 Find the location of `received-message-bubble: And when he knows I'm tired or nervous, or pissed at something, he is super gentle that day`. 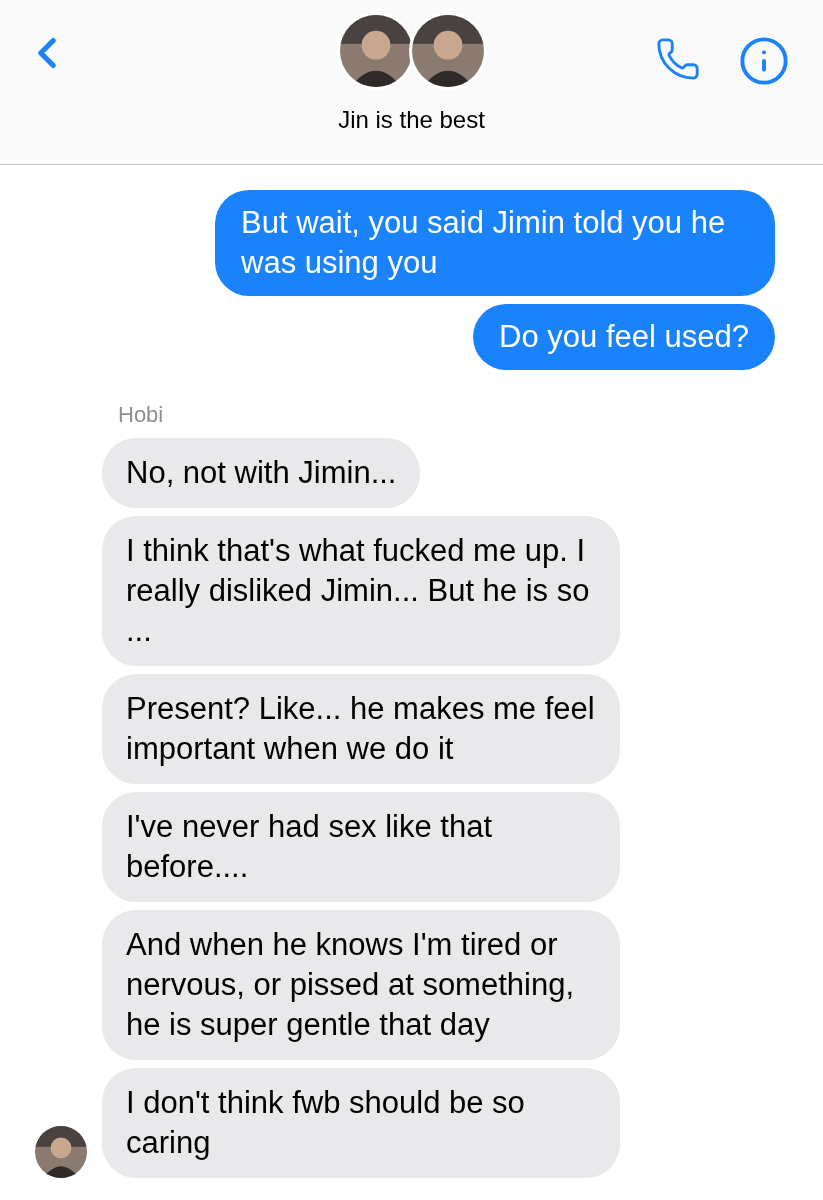

received-message-bubble: And when he knows I'm tired or nervous, or pissed at something, he is super gentle that day is located at coordinates (361, 985).